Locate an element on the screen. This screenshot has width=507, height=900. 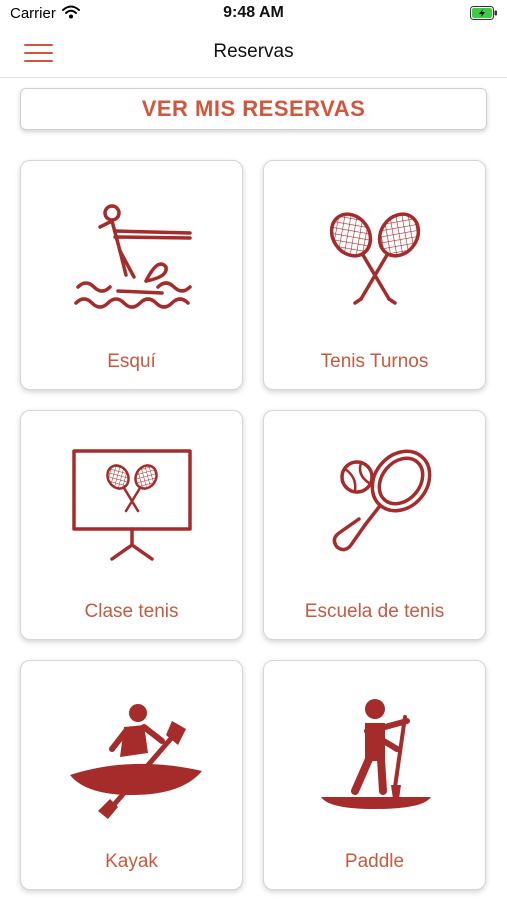
tennis-racket-ball-icon is located at coordinates (382, 500).